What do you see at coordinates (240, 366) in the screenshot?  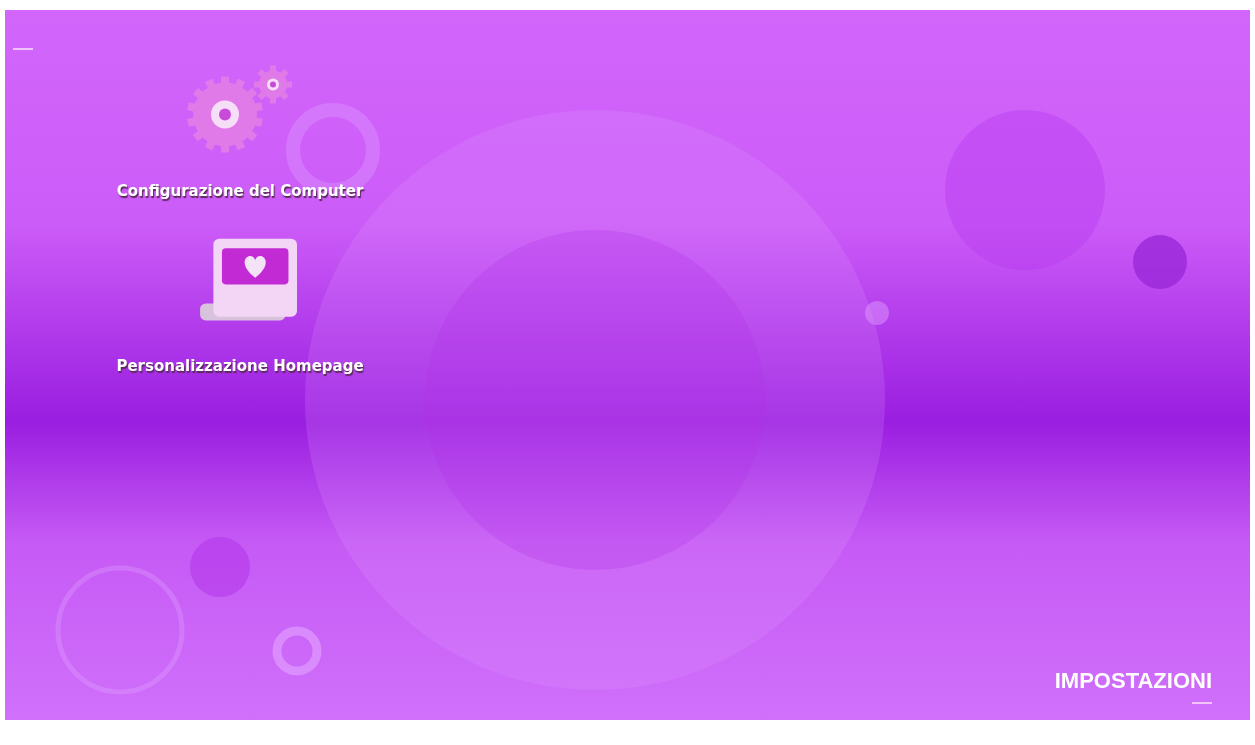 I see `shortcut-label: Personalizzazione Homepage` at bounding box center [240, 366].